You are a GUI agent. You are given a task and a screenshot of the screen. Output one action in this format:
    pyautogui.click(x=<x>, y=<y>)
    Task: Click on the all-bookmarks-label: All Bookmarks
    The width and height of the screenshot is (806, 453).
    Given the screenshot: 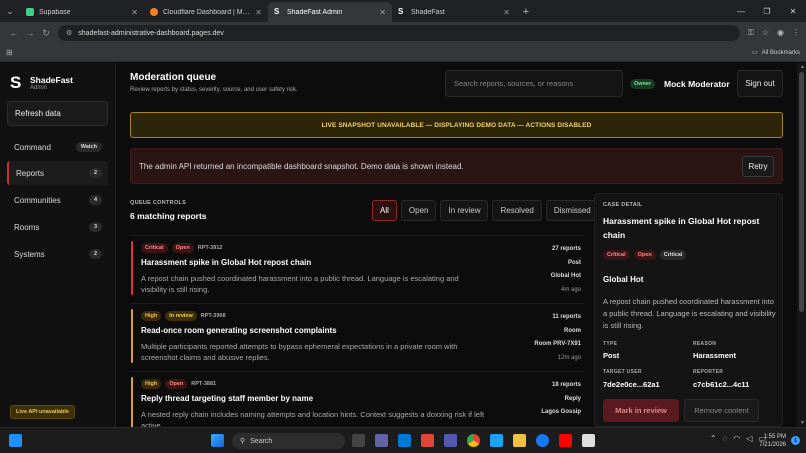 What is the action you would take?
    pyautogui.click(x=780, y=52)
    